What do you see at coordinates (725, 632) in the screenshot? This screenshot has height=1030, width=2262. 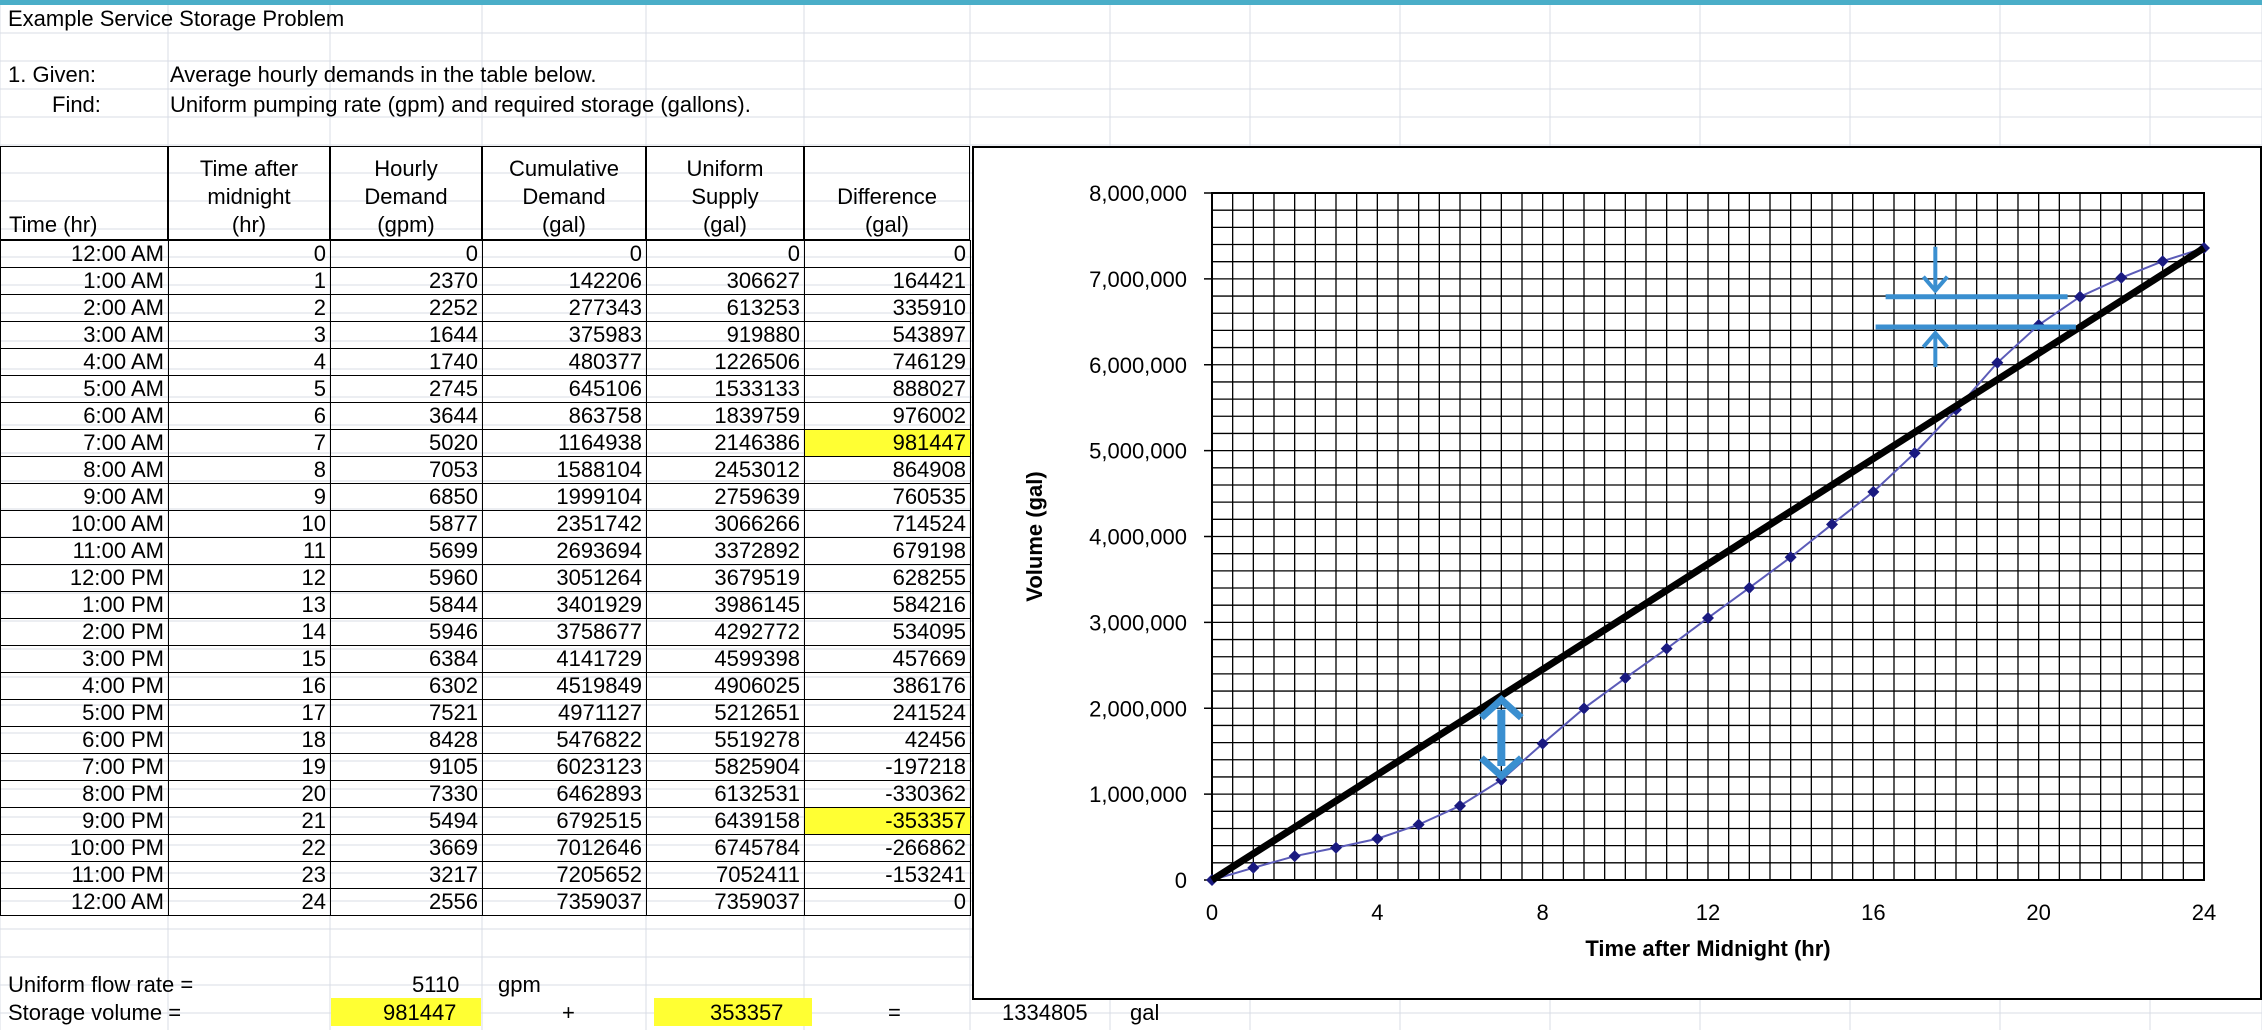 I see `table-cell: 4292772` at bounding box center [725, 632].